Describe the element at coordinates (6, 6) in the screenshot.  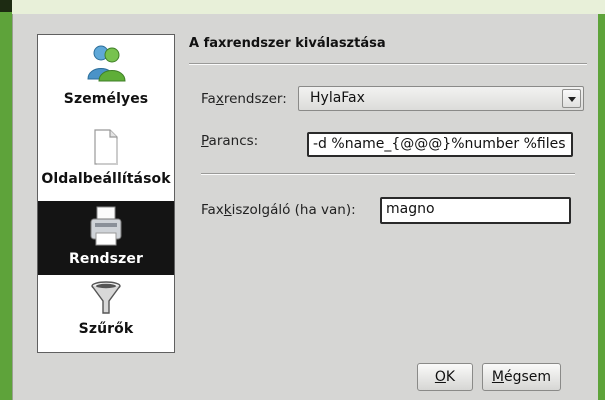
I see `window-corner` at that location.